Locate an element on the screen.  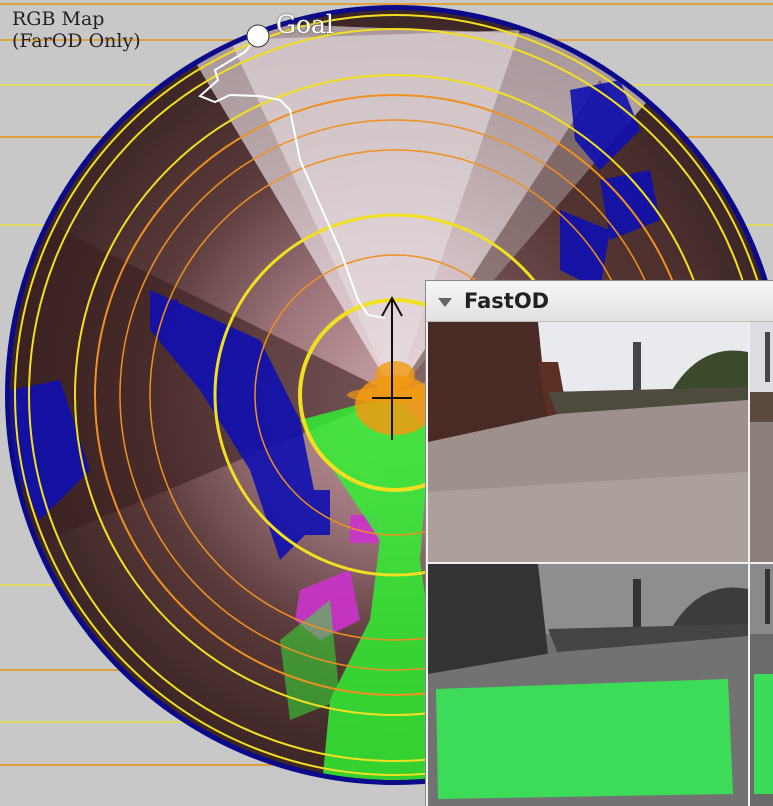
map-title: RGB Map (FarOD Only) is located at coordinates (76, 30).